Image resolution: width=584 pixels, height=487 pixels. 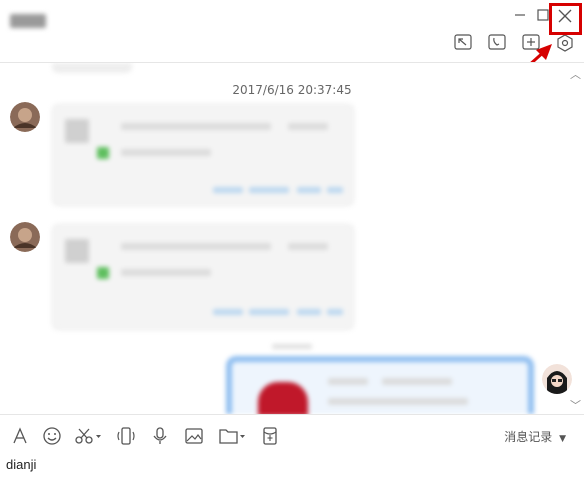 What do you see at coordinates (21, 464) in the screenshot?
I see `message-input-text: dianji` at bounding box center [21, 464].